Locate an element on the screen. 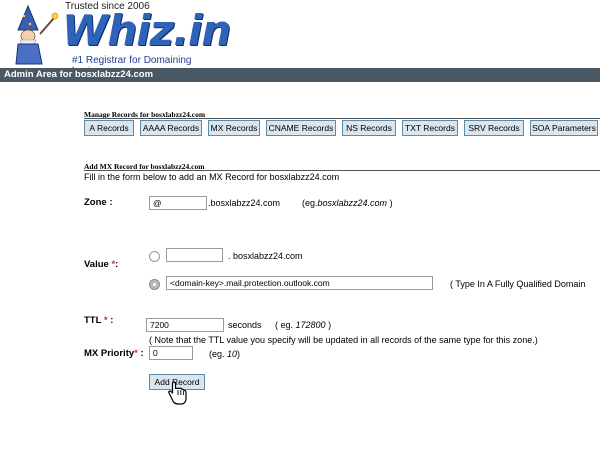  zone-suffix: .bosxlabzz24.com is located at coordinates (244, 203).